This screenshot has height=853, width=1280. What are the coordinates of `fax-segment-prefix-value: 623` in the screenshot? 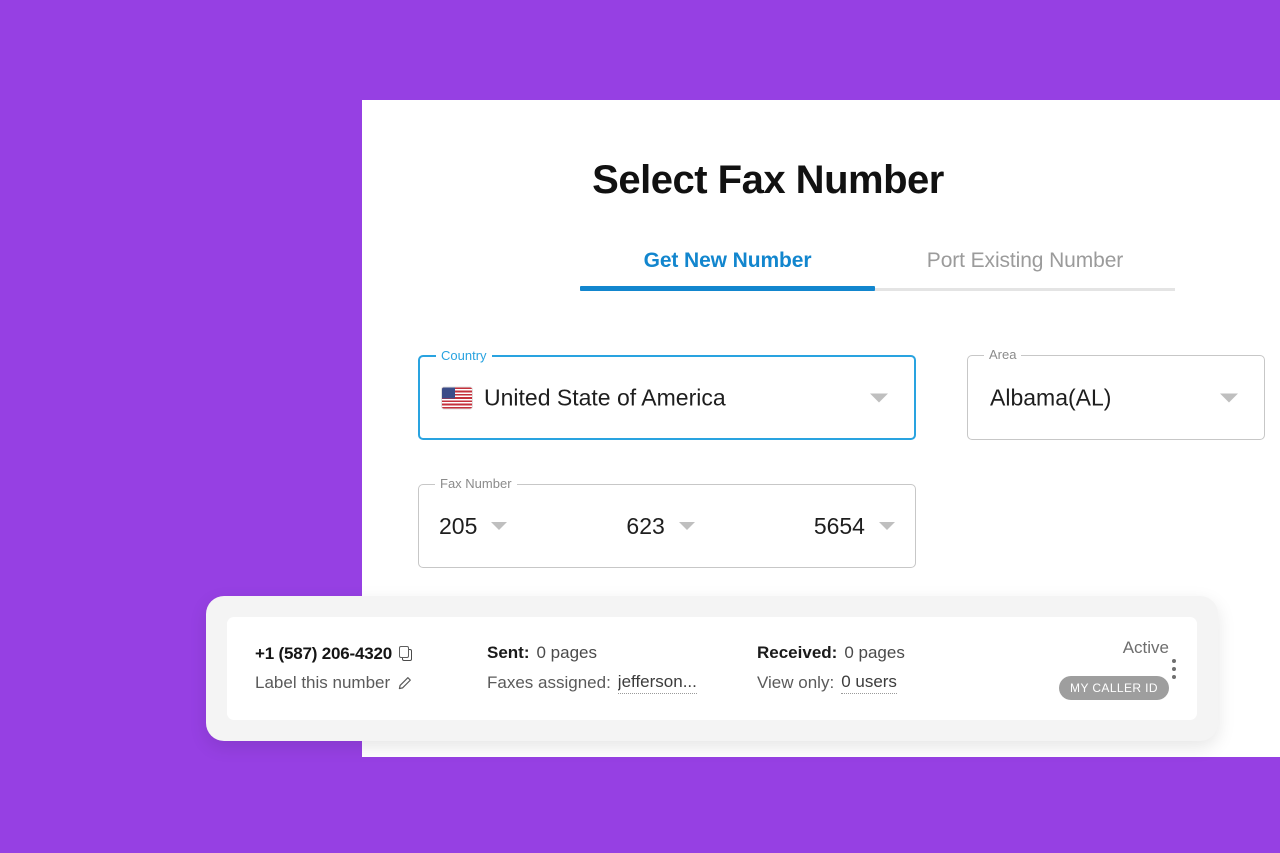 It's located at (645, 525).